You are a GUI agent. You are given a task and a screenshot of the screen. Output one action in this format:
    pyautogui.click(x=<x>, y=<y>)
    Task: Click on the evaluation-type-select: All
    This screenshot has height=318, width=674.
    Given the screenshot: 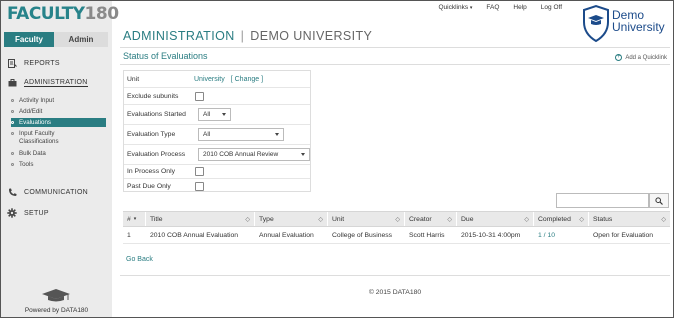 What is the action you would take?
    pyautogui.click(x=241, y=134)
    